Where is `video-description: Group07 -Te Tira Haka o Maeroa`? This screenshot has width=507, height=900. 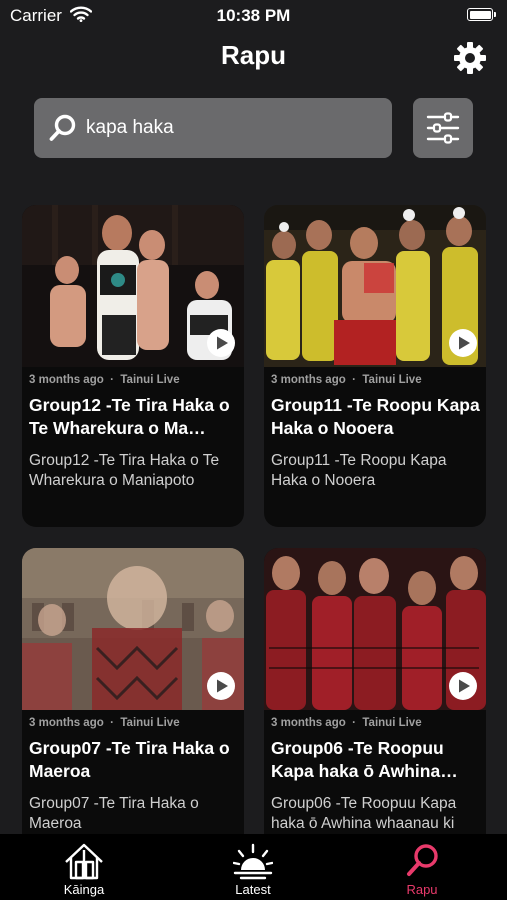
video-description: Group07 -Te Tira Haka o Maeroa is located at coordinates (114, 813).